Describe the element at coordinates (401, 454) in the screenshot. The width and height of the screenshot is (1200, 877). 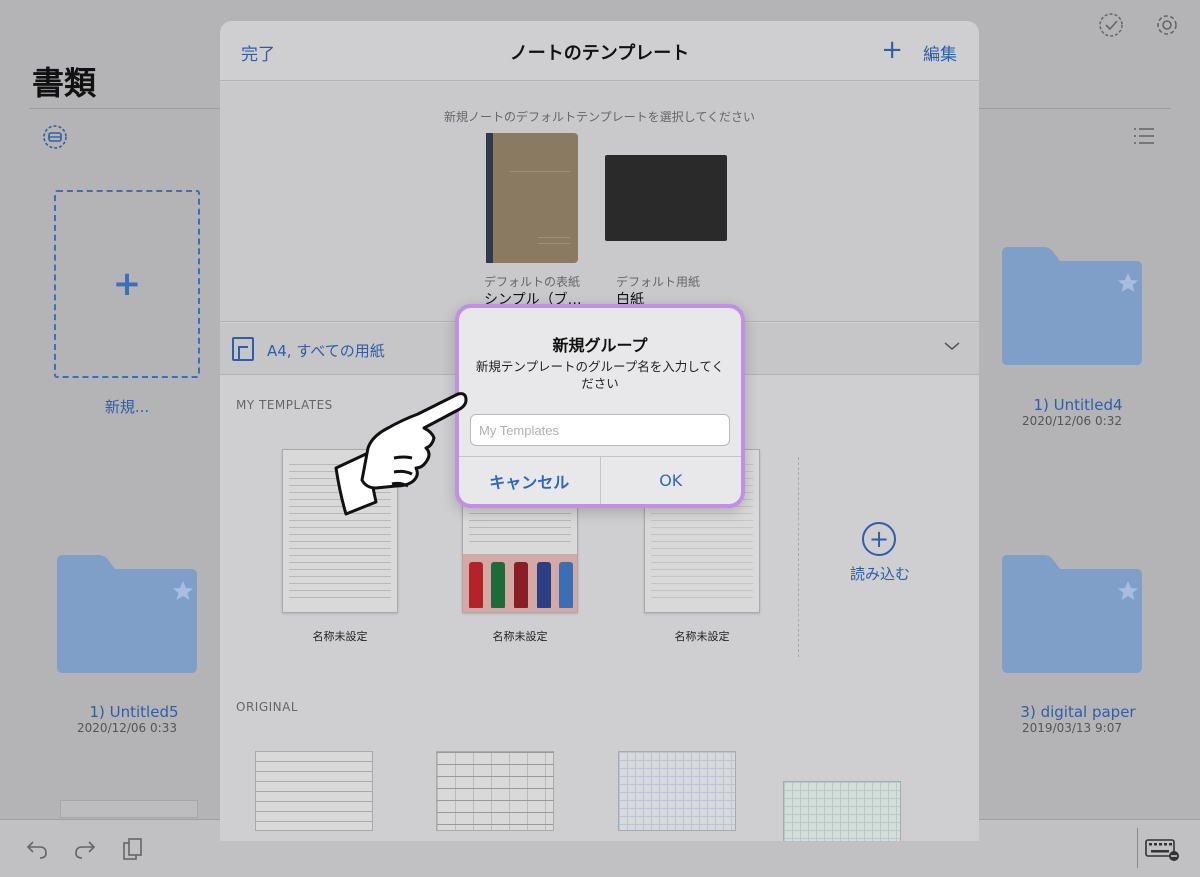
I see `pointing-hand-icon` at that location.